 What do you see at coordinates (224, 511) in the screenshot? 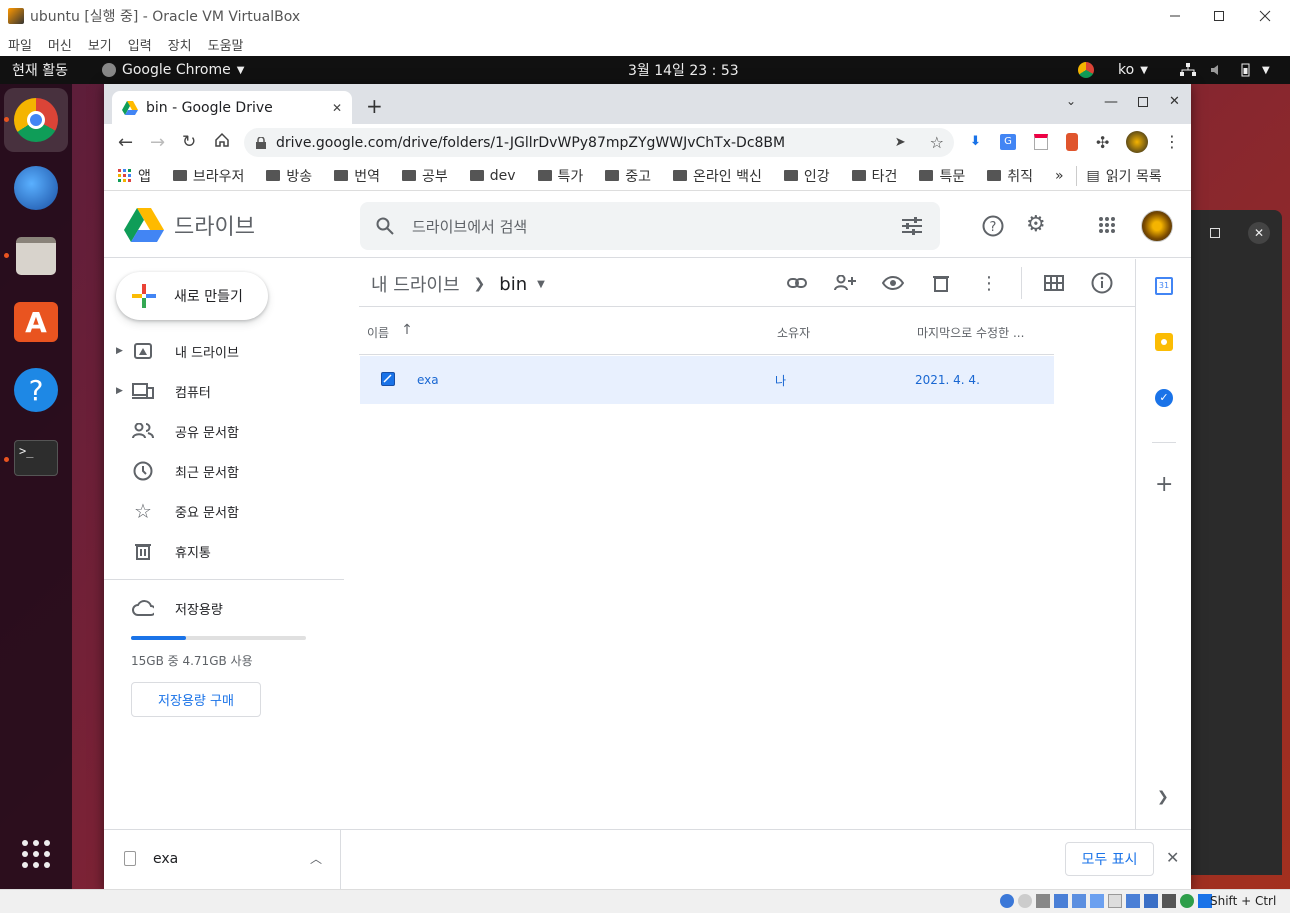
I see `nav-starred: ☆ 중요 문서함` at bounding box center [224, 511].